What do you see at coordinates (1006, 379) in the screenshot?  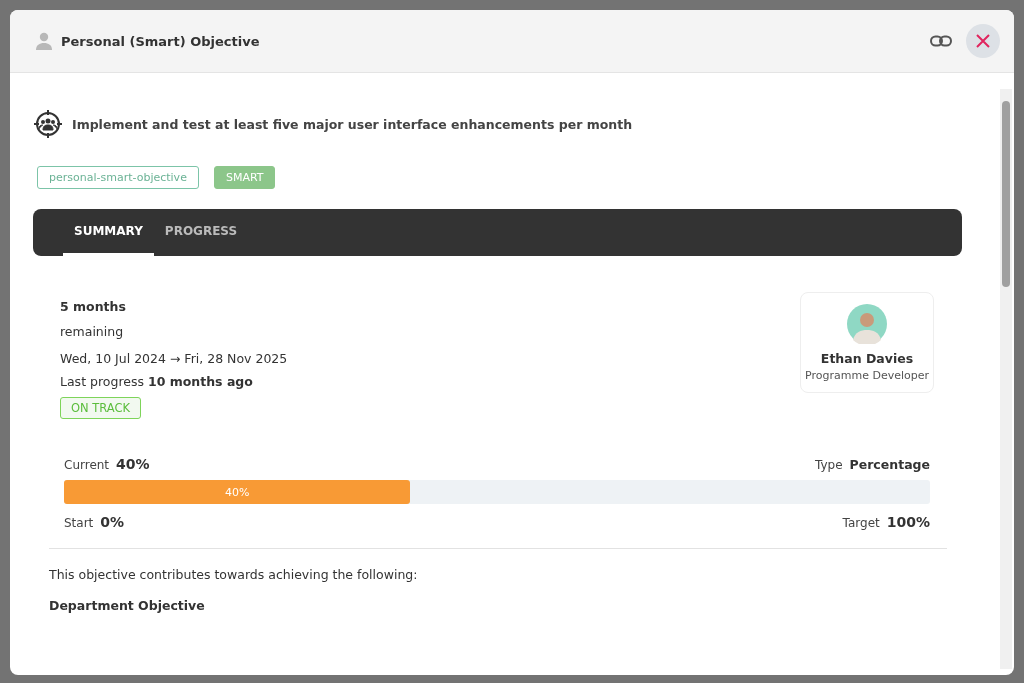 I see `scrollbar` at bounding box center [1006, 379].